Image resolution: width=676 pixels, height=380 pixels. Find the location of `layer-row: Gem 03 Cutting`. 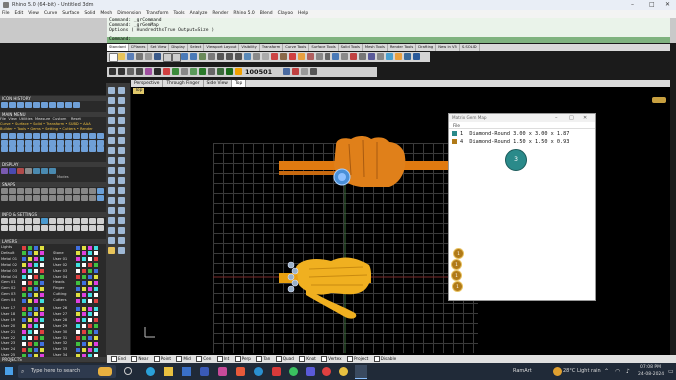

layer-row: Gem 03 Cutting is located at coordinates (53, 294).